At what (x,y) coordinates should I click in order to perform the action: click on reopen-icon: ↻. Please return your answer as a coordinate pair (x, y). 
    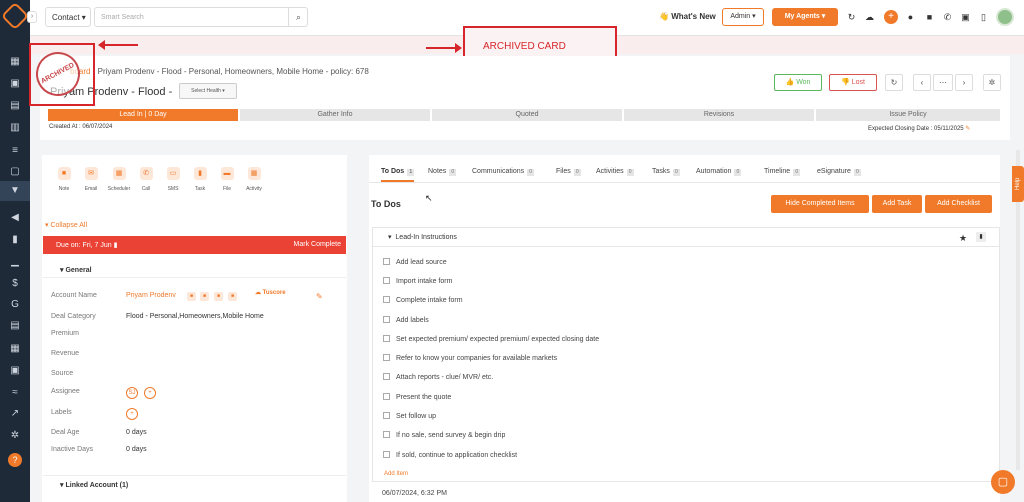
    Looking at the image, I should click on (894, 82).